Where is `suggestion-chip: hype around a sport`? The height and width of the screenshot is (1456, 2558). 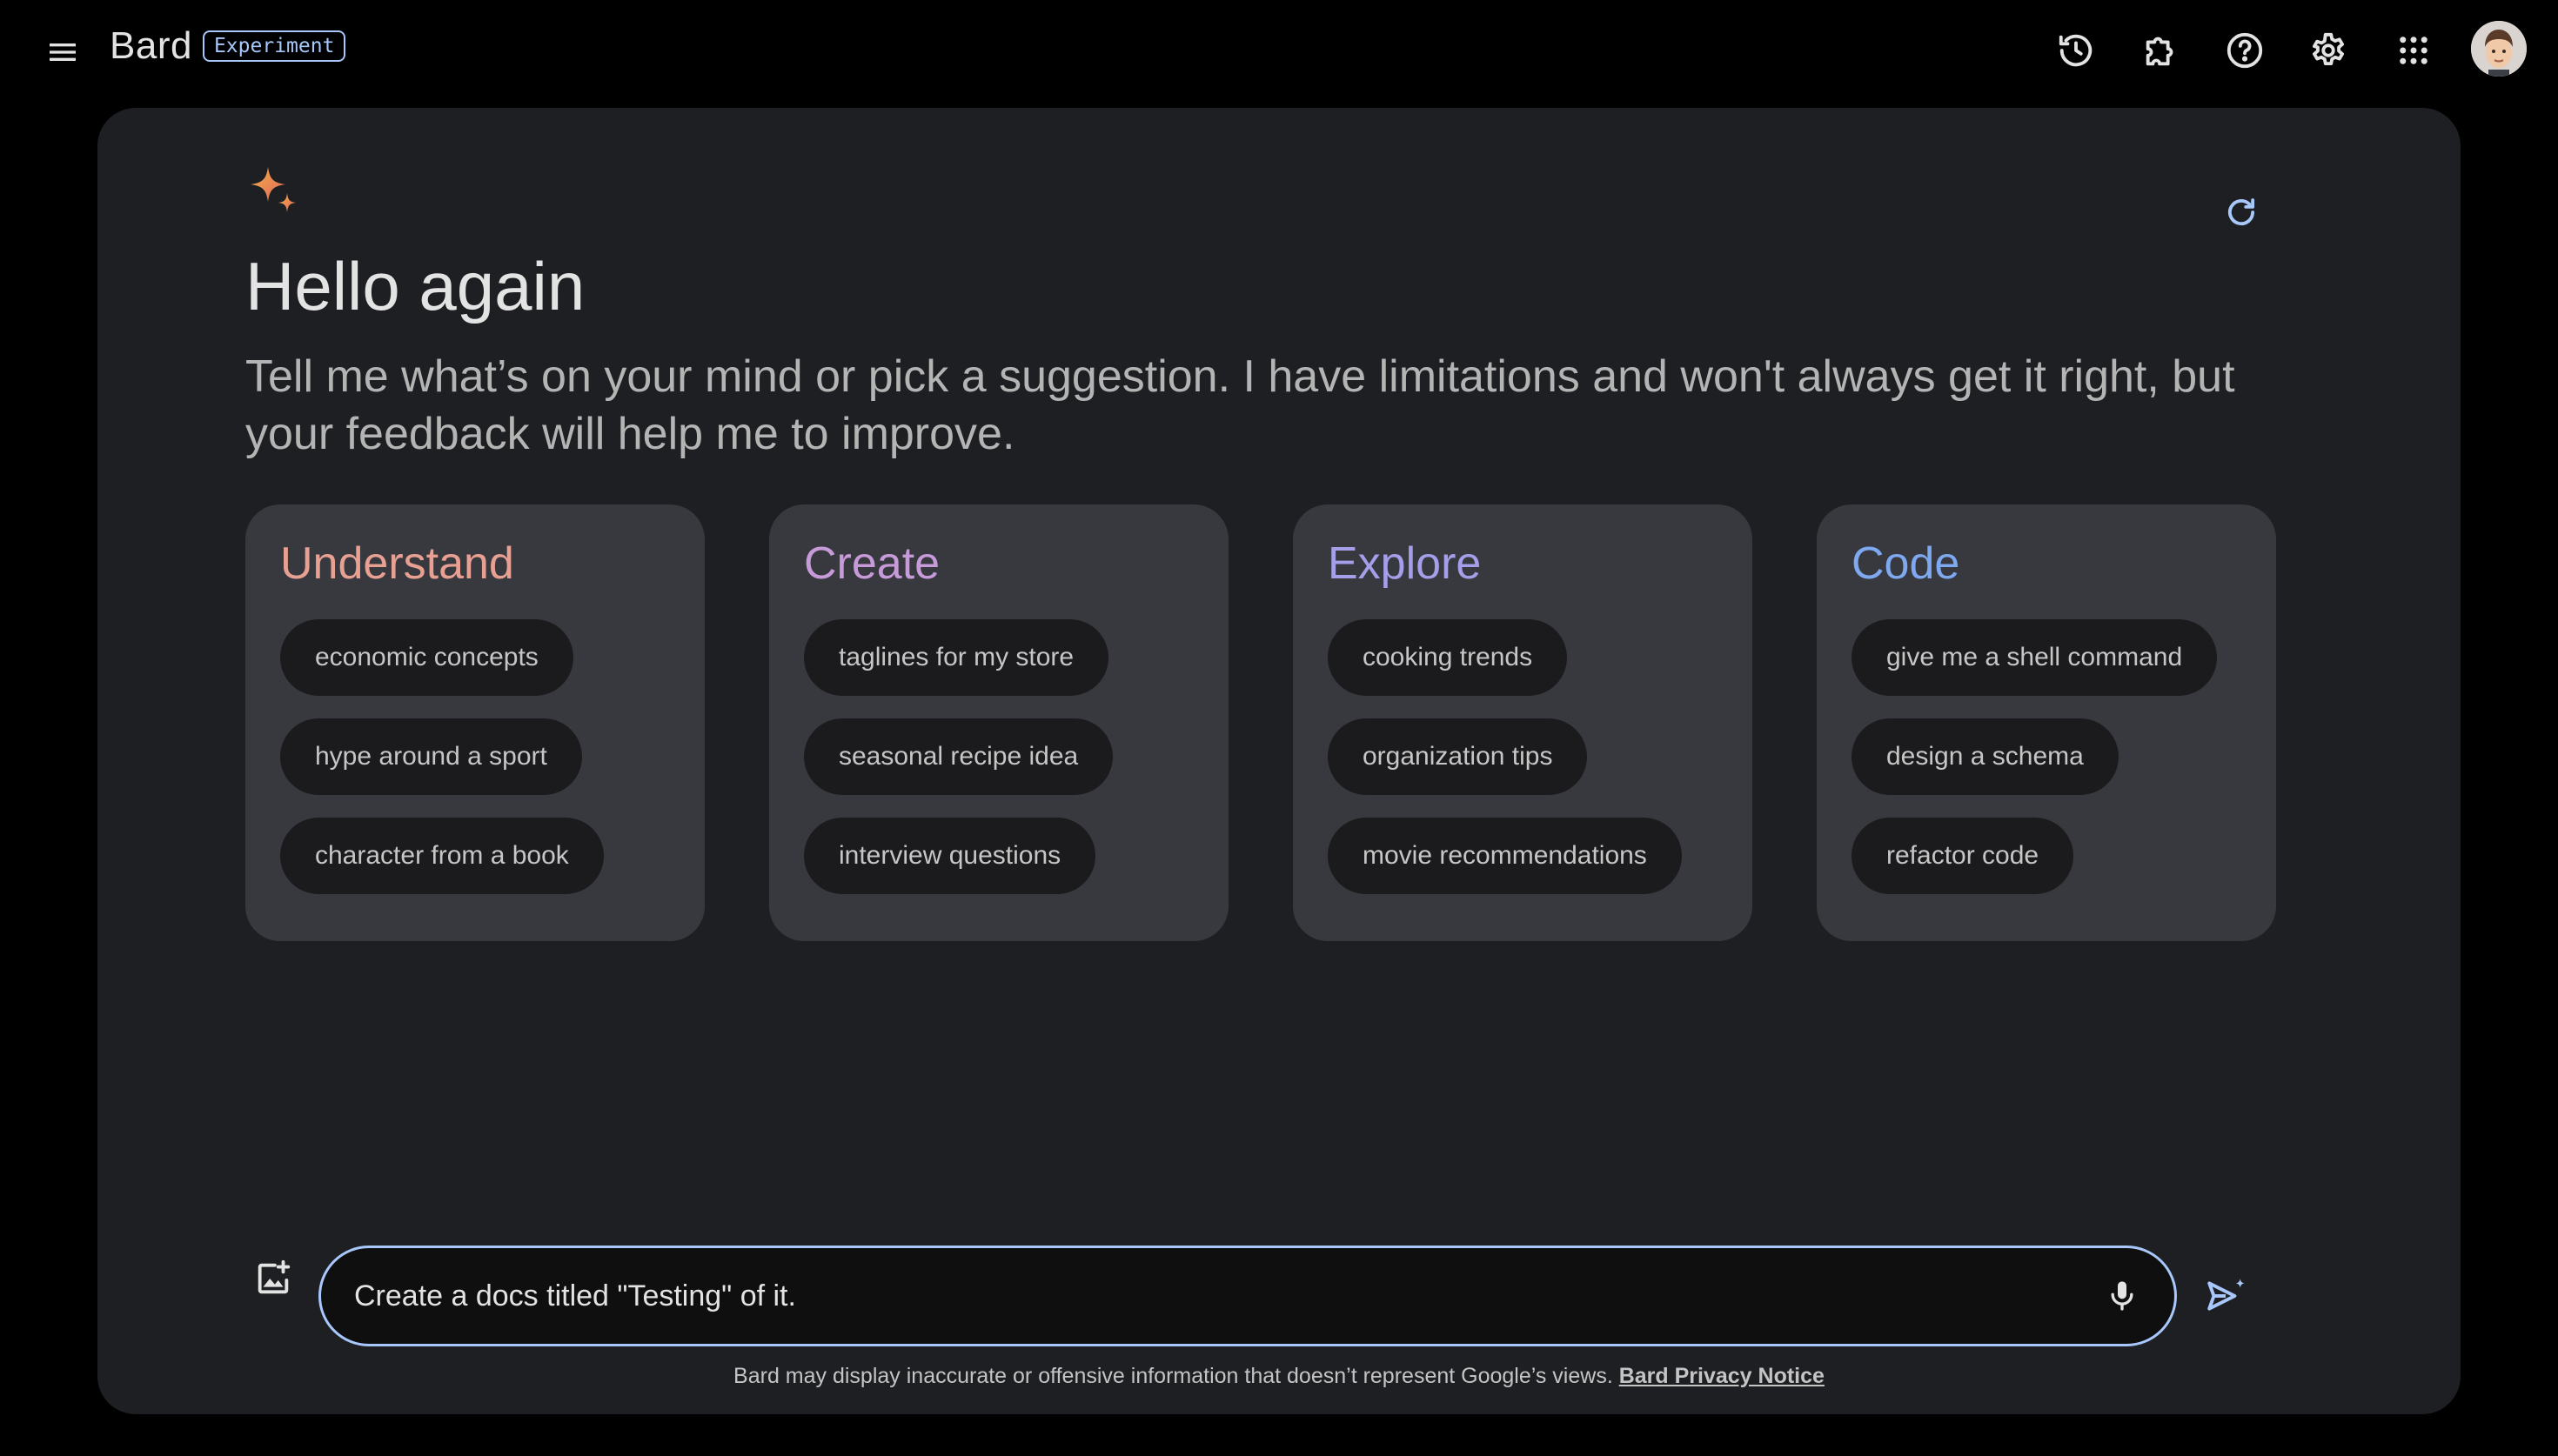 suggestion-chip: hype around a sport is located at coordinates (431, 756).